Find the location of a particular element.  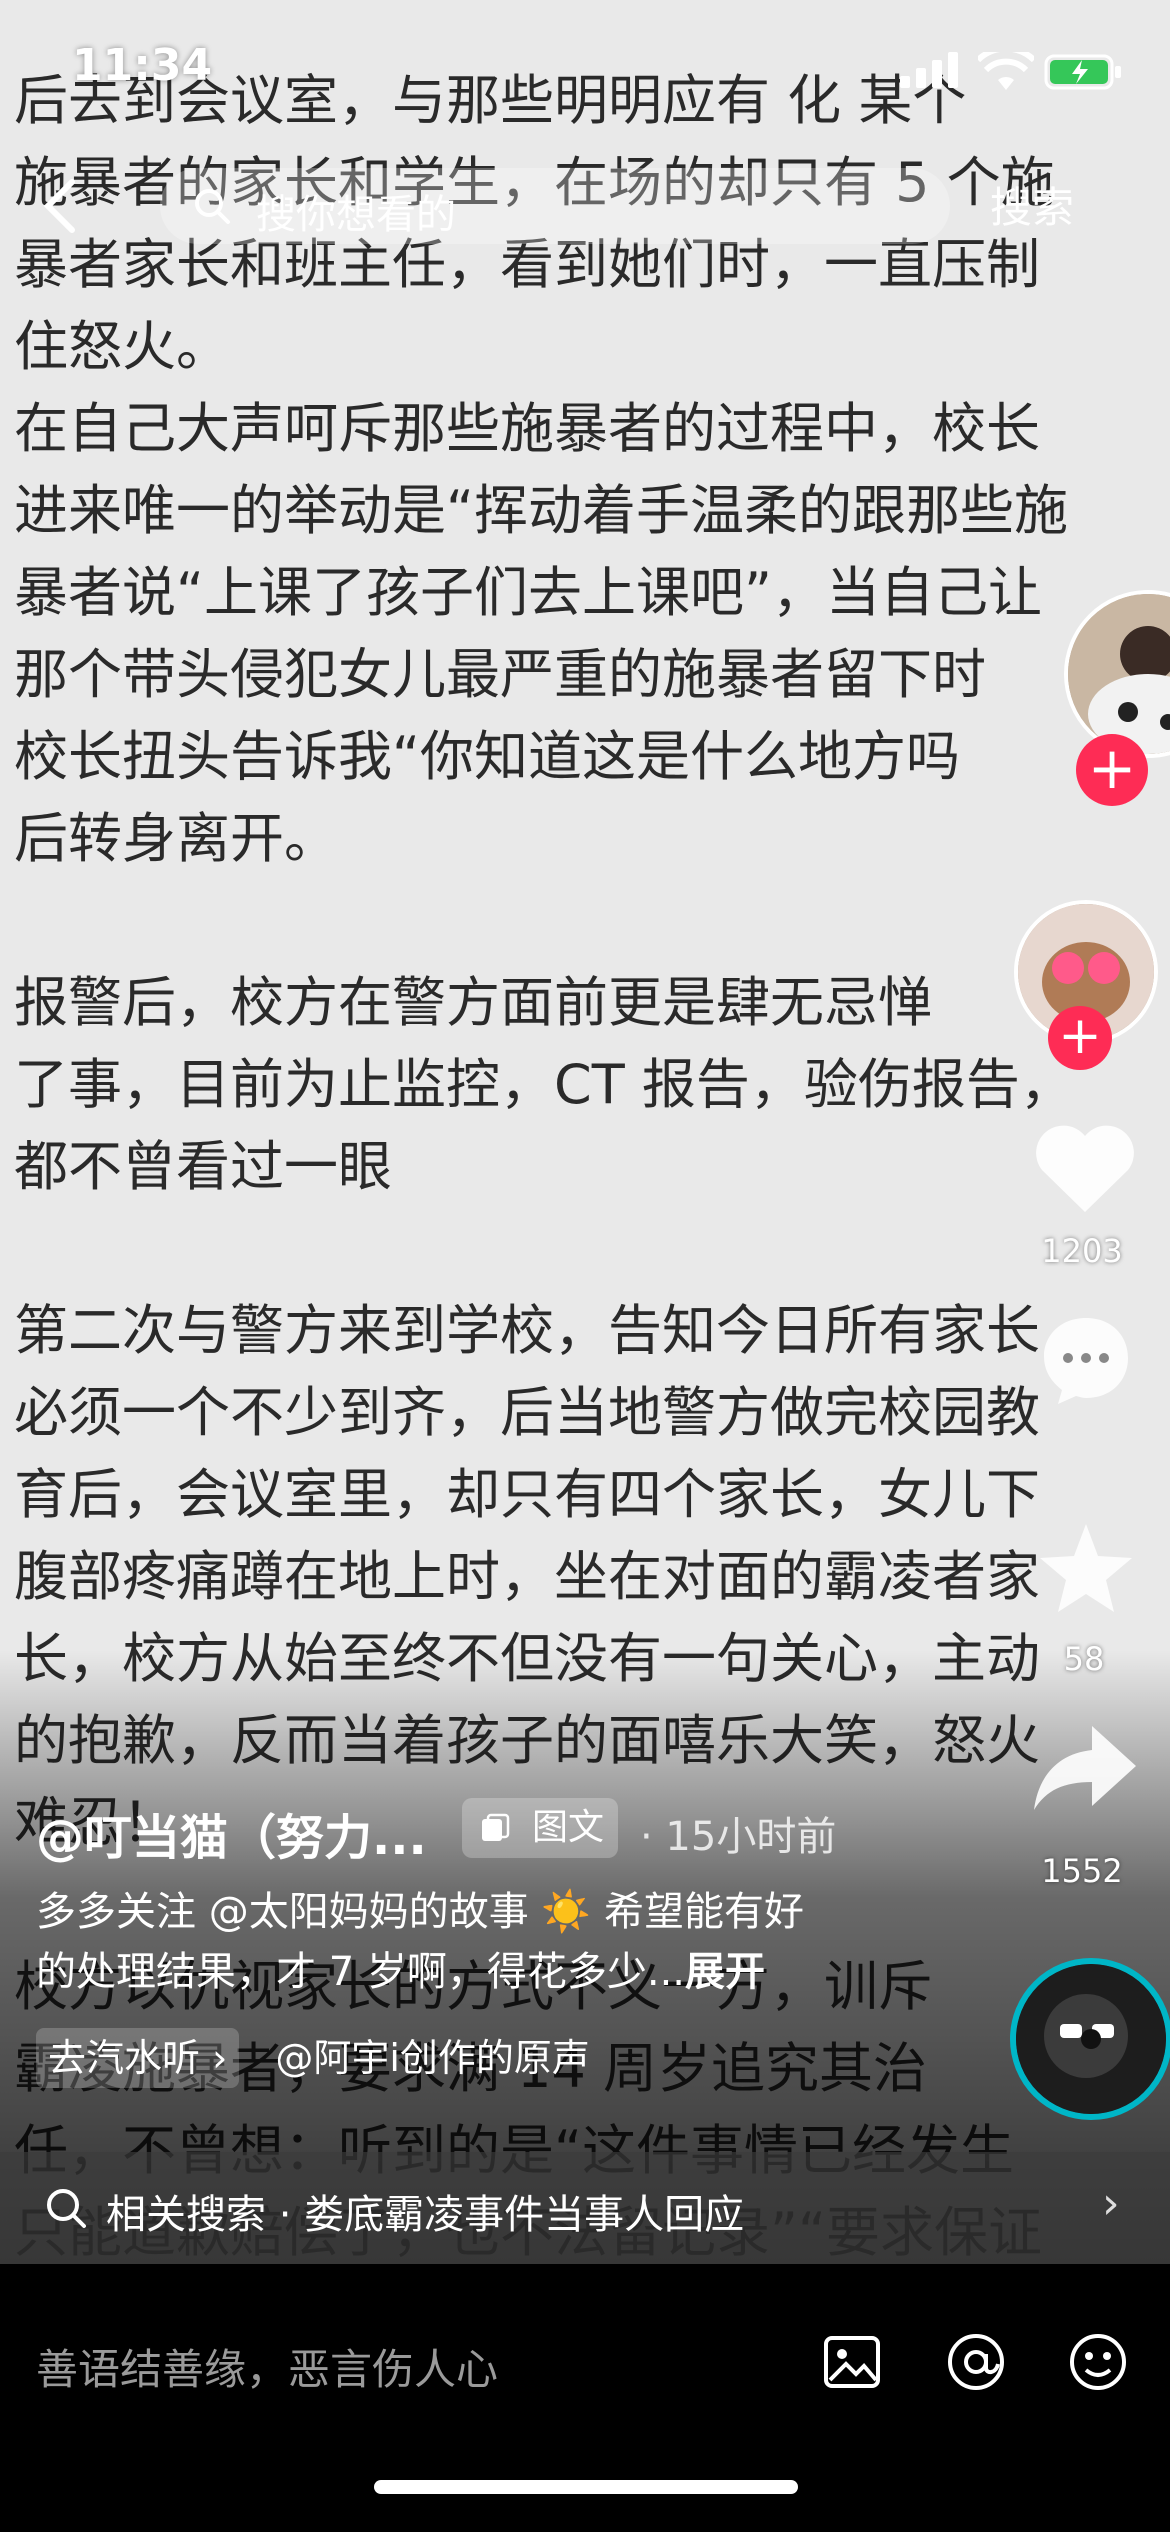

post-text-line: 报警后，校方在警方面前更是肆无忌惮 is located at coordinates (473, 1002).